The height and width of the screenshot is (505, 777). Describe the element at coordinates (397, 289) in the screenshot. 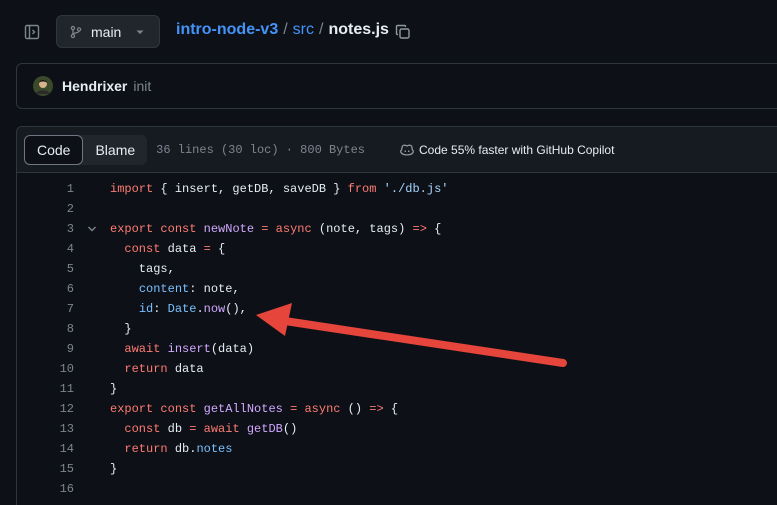

I see `code-line: 6 content: note,` at that location.